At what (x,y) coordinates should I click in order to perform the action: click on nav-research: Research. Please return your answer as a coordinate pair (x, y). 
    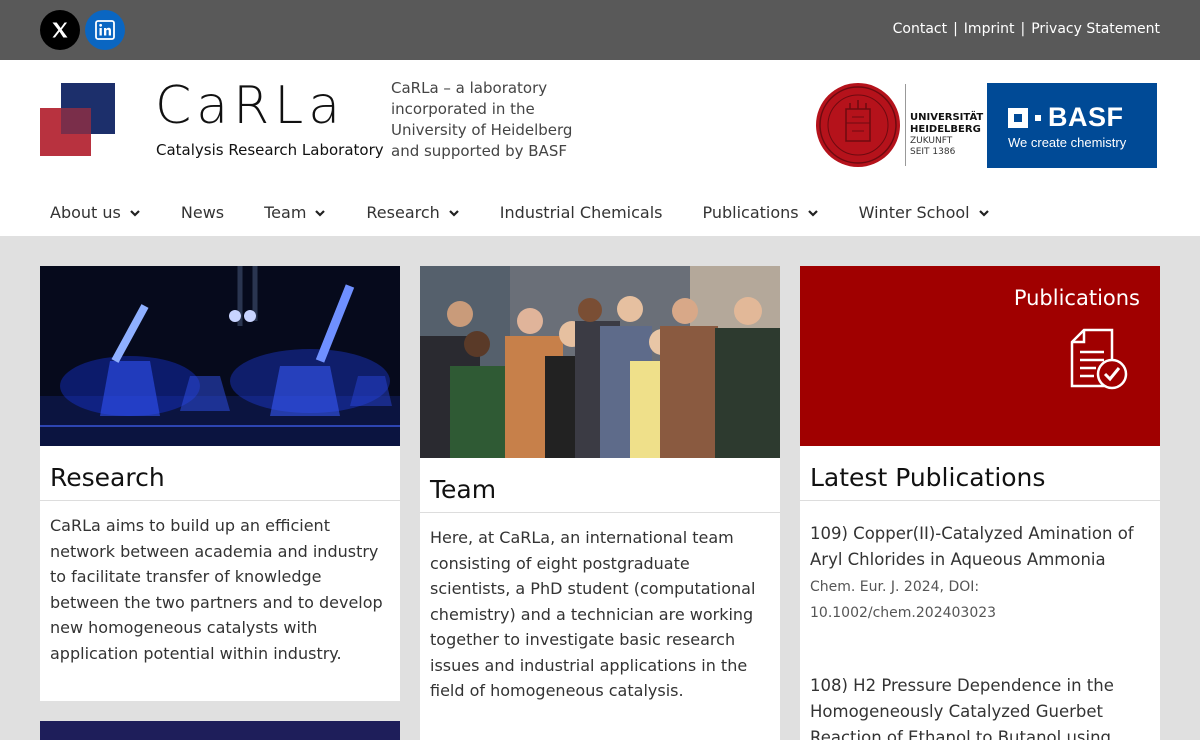
    Looking at the image, I should click on (412, 212).